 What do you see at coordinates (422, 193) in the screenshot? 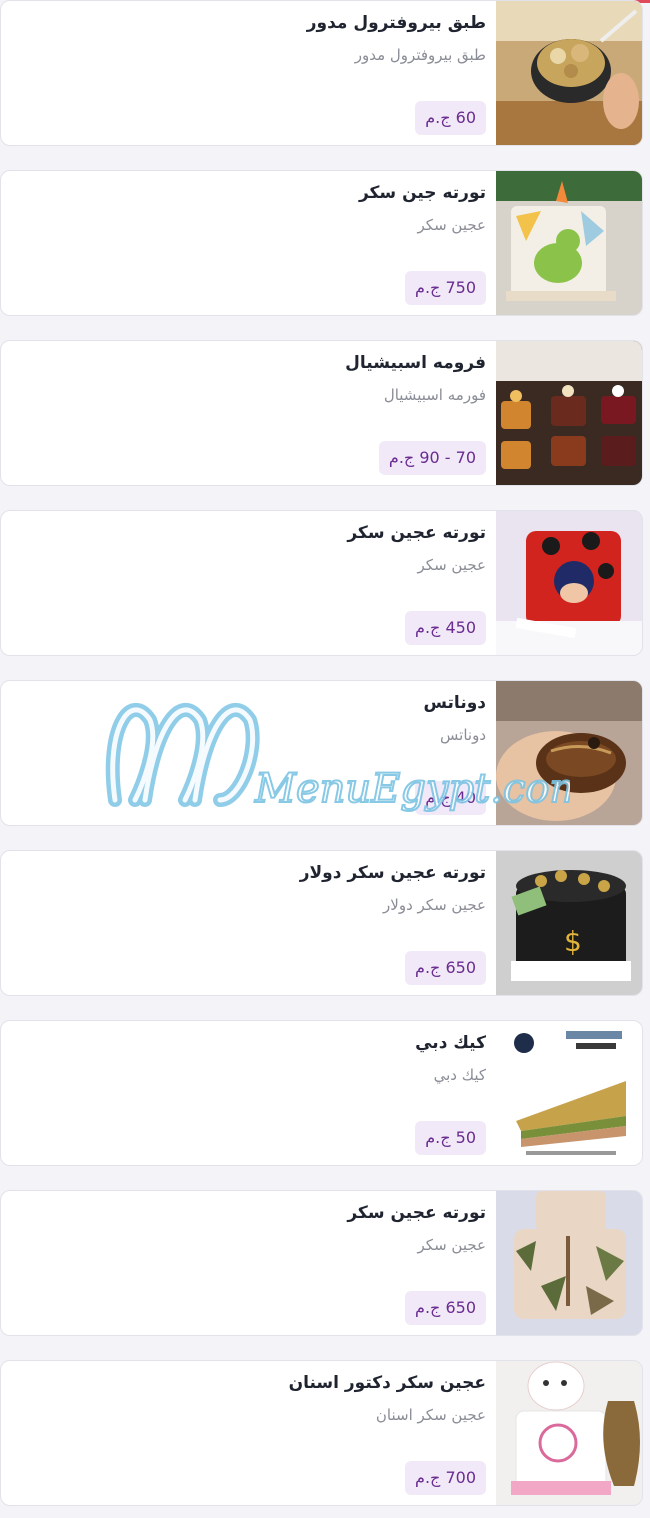
I see `item-name: تورته جين سكر` at bounding box center [422, 193].